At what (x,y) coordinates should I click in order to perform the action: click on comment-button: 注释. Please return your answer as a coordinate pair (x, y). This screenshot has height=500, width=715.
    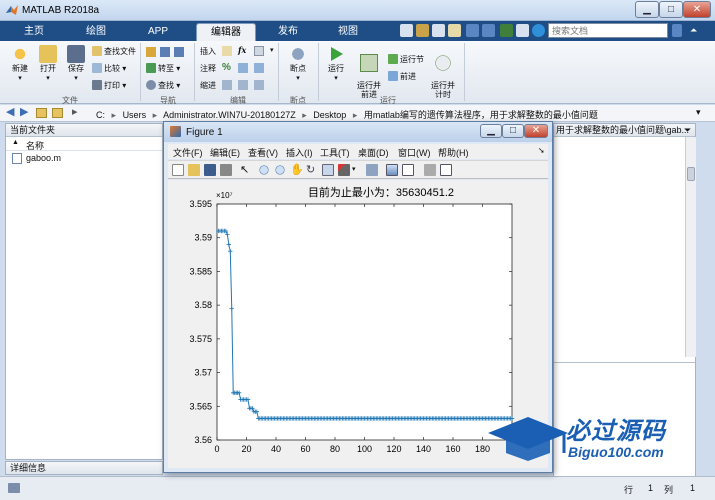
    Looking at the image, I should click on (208, 68).